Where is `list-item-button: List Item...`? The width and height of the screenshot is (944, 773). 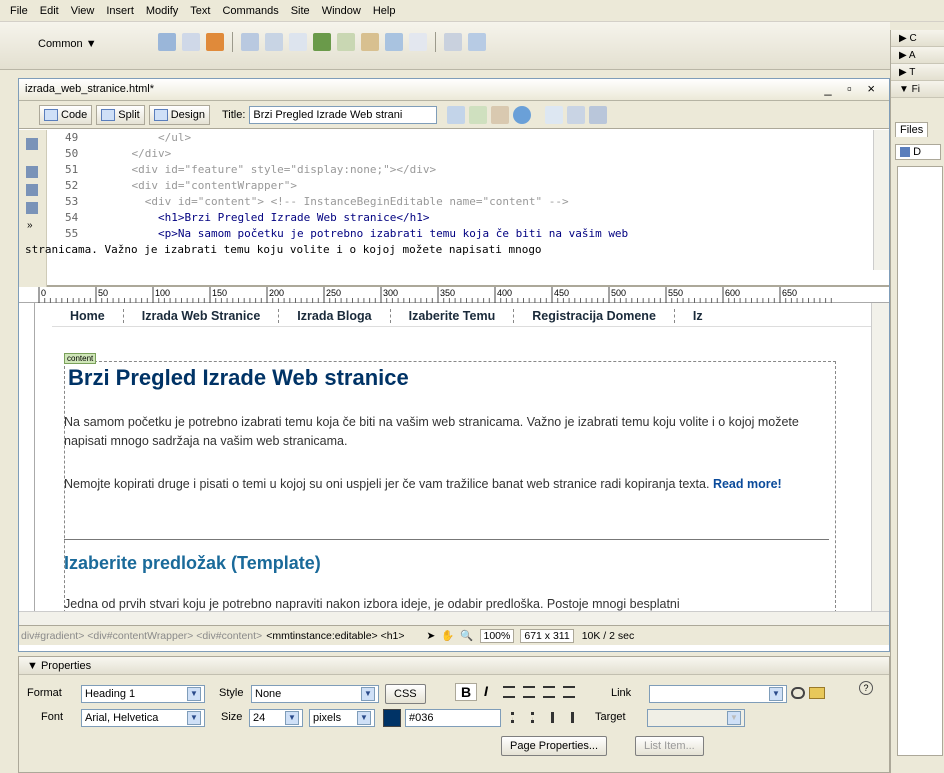 list-item-button: List Item... is located at coordinates (669, 746).